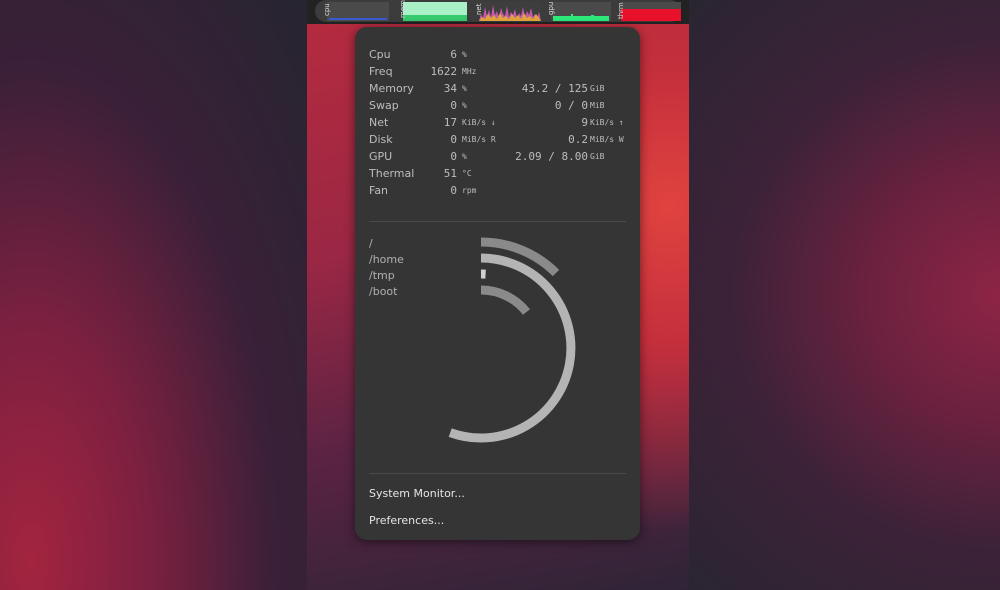 Image resolution: width=1000 pixels, height=590 pixels. What do you see at coordinates (607, 122) in the screenshot?
I see `stat-unit-secondary: KiB/s ↑` at bounding box center [607, 122].